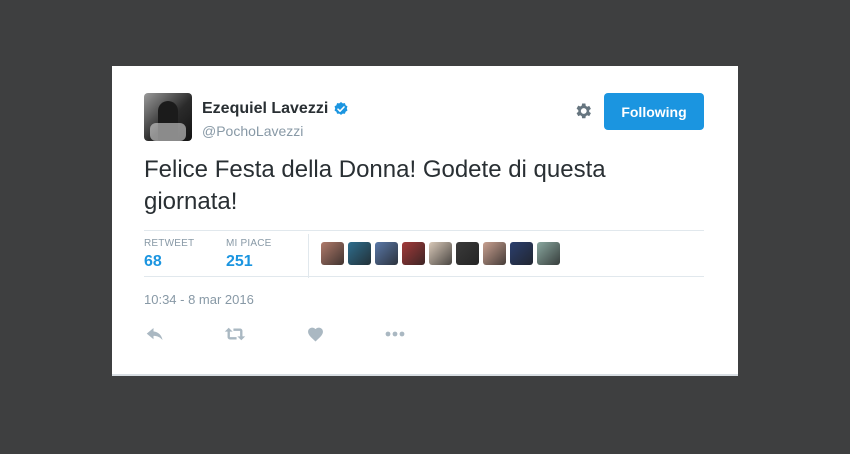 This screenshot has width=850, height=454. Describe the element at coordinates (583, 111) in the screenshot. I see `gear-icon` at that location.